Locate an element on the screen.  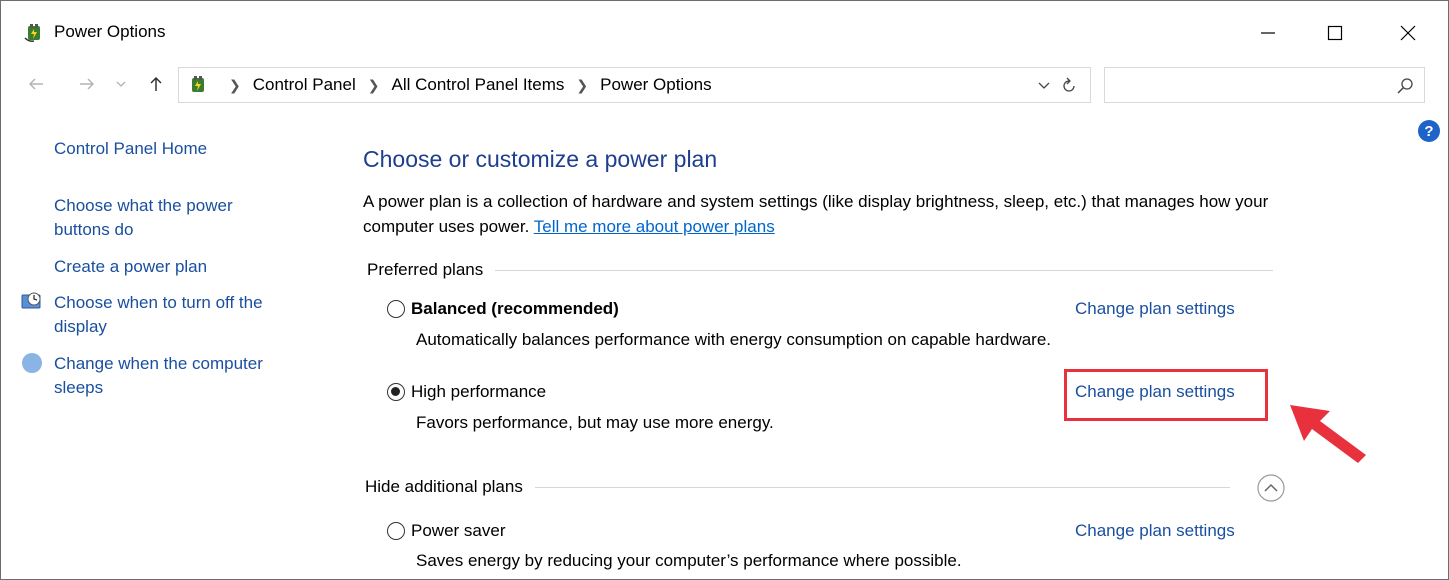
plan-high-performance-radio: High performance is located at coordinates (466, 392).